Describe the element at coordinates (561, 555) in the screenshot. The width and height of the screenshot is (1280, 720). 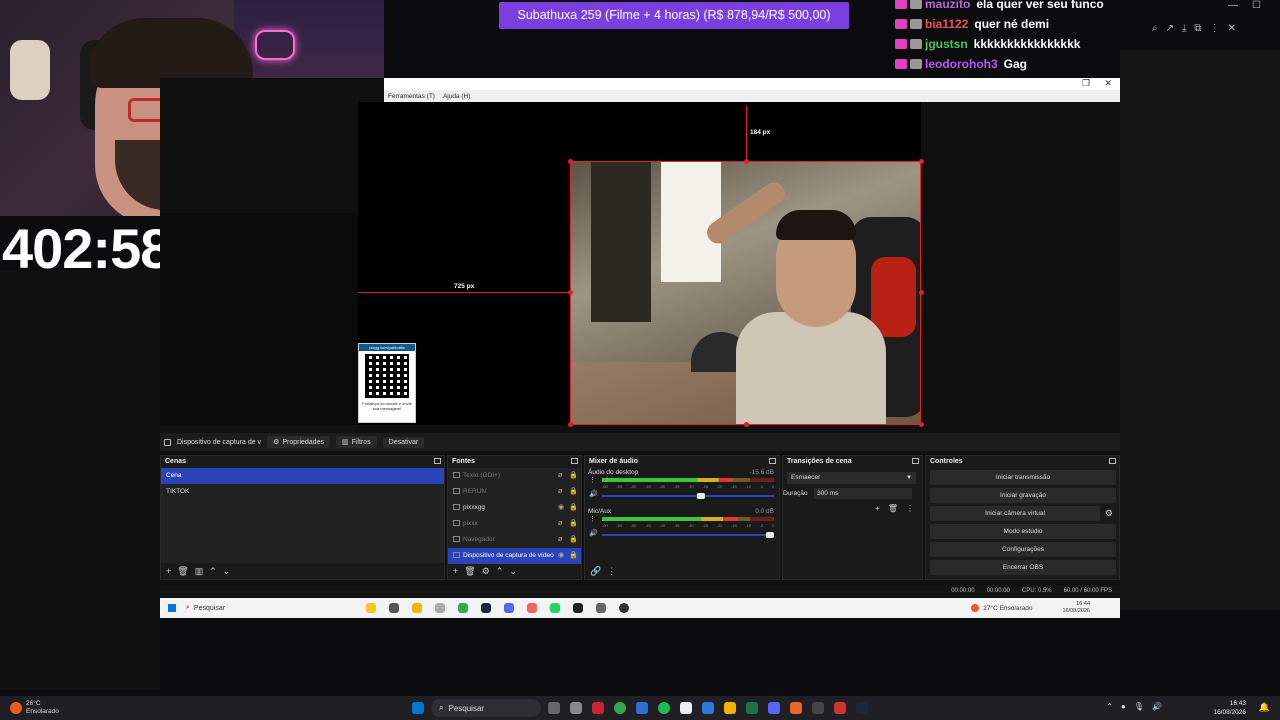
I see `eye-icon: ◉` at that location.